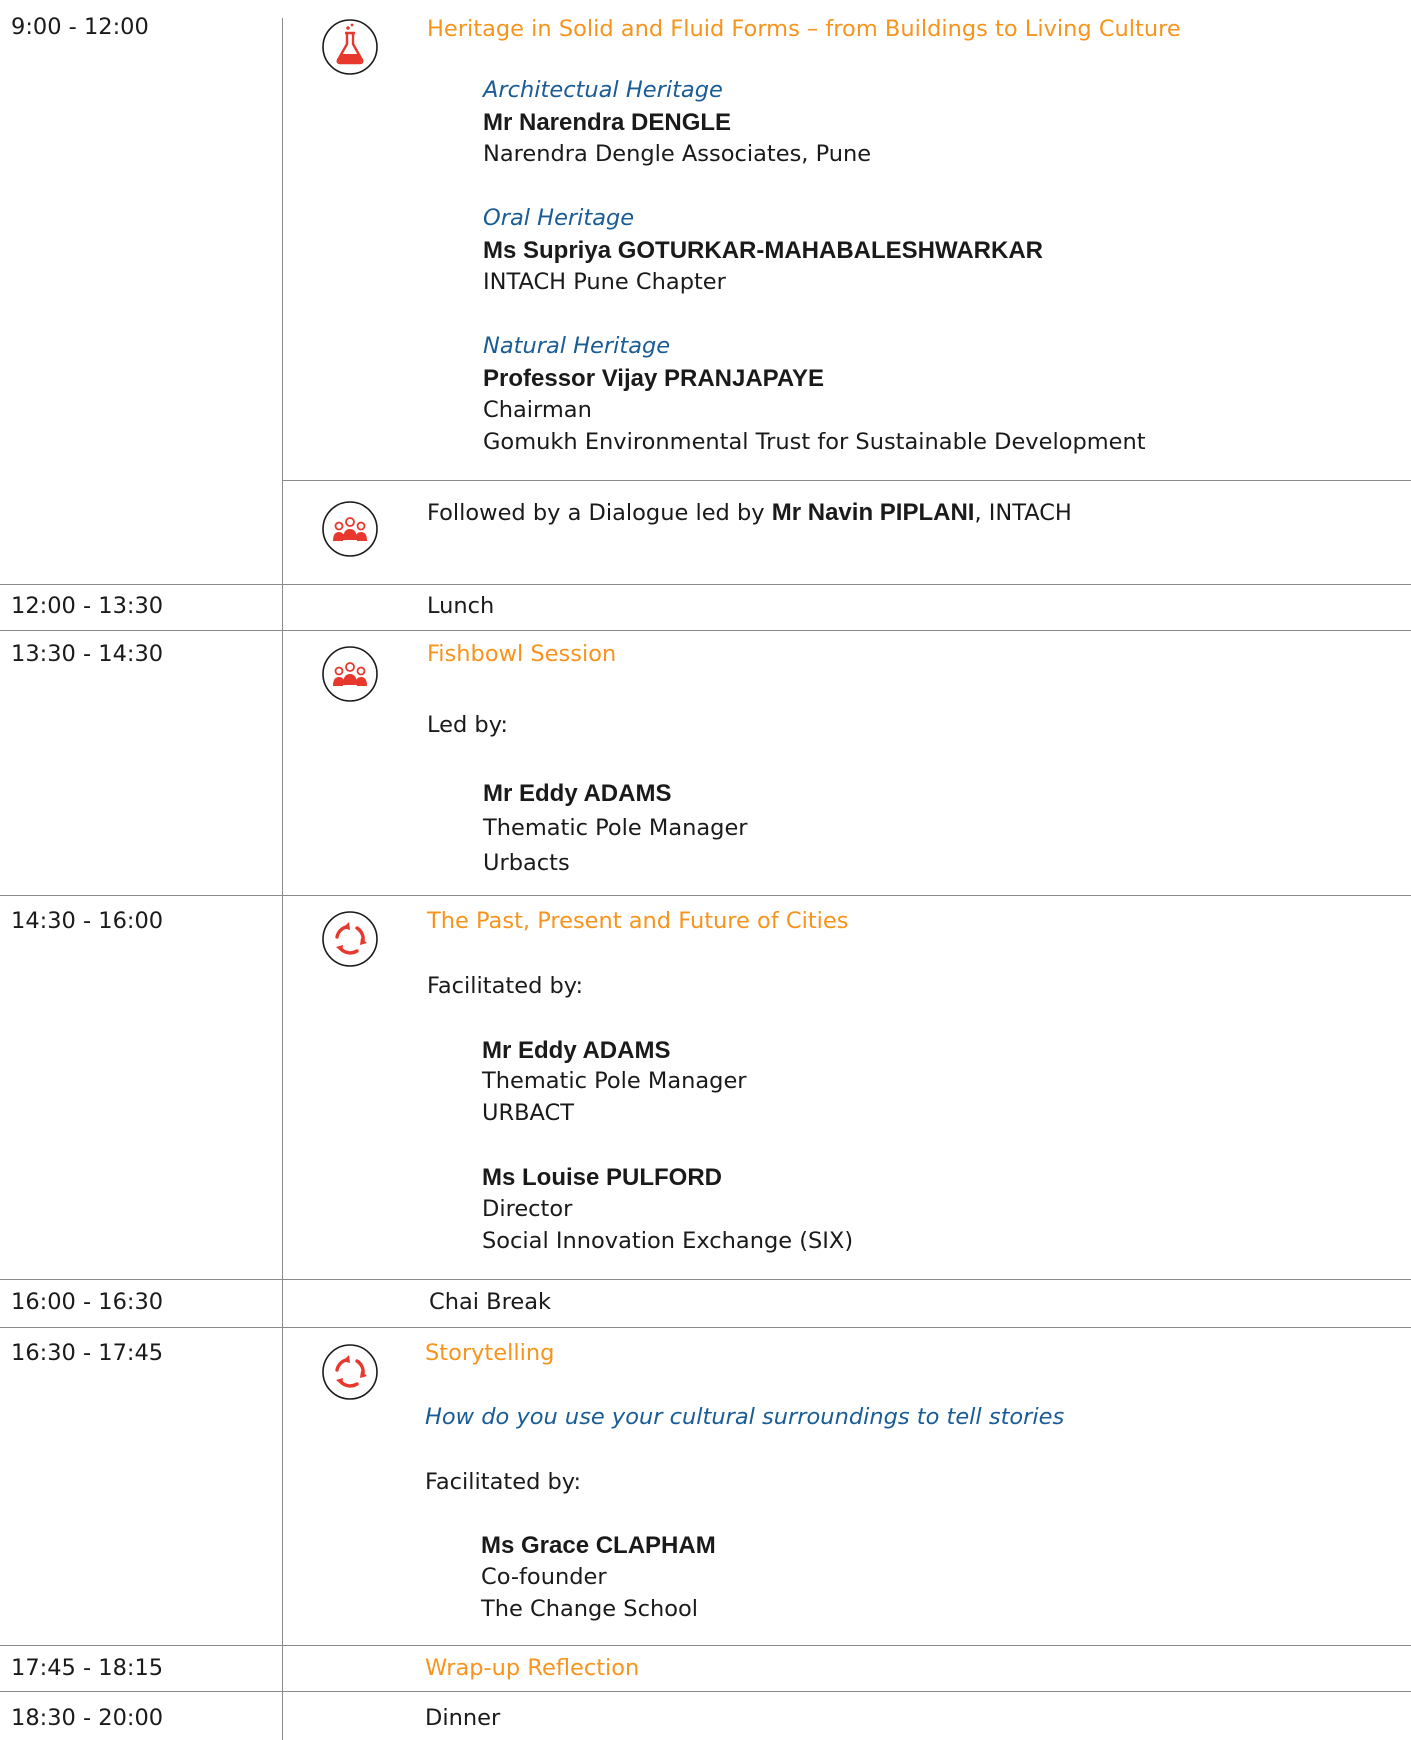 The height and width of the screenshot is (1740, 1411). What do you see at coordinates (87, 1668) in the screenshot?
I see `time-slot: 17:45 - 18:15` at bounding box center [87, 1668].